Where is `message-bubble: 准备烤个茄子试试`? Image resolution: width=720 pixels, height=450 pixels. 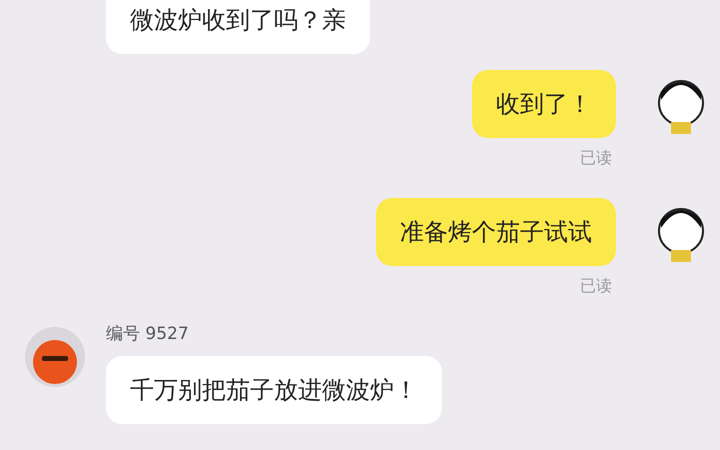 message-bubble: 准备烤个茄子试试 is located at coordinates (496, 232).